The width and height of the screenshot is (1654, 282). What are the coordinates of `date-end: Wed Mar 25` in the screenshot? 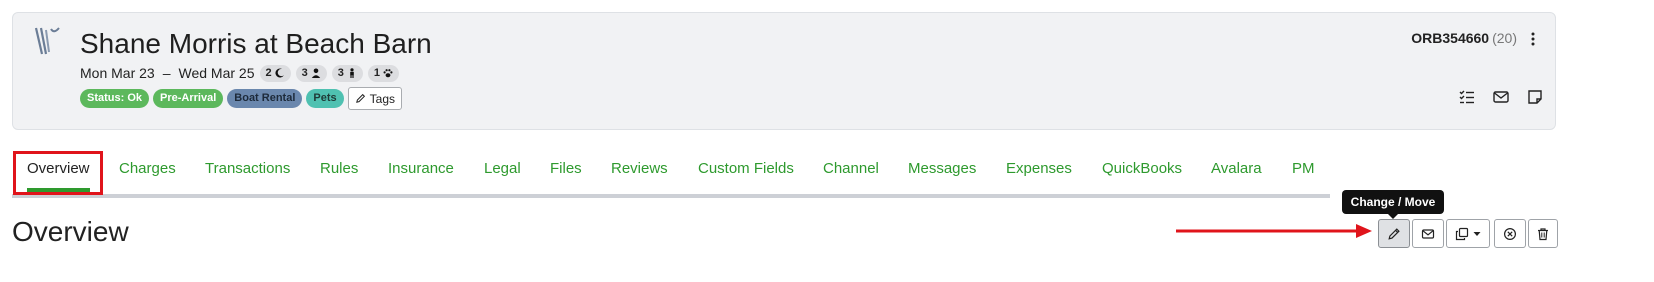 It's located at (216, 73).